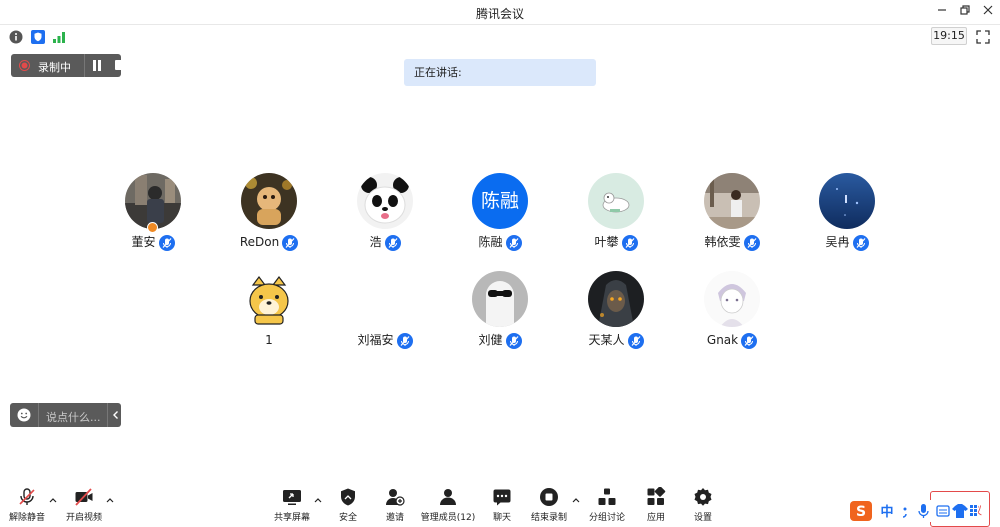 This screenshot has width=1000, height=527. What do you see at coordinates (375, 242) in the screenshot?
I see `participant-name: 浩` at bounding box center [375, 242].